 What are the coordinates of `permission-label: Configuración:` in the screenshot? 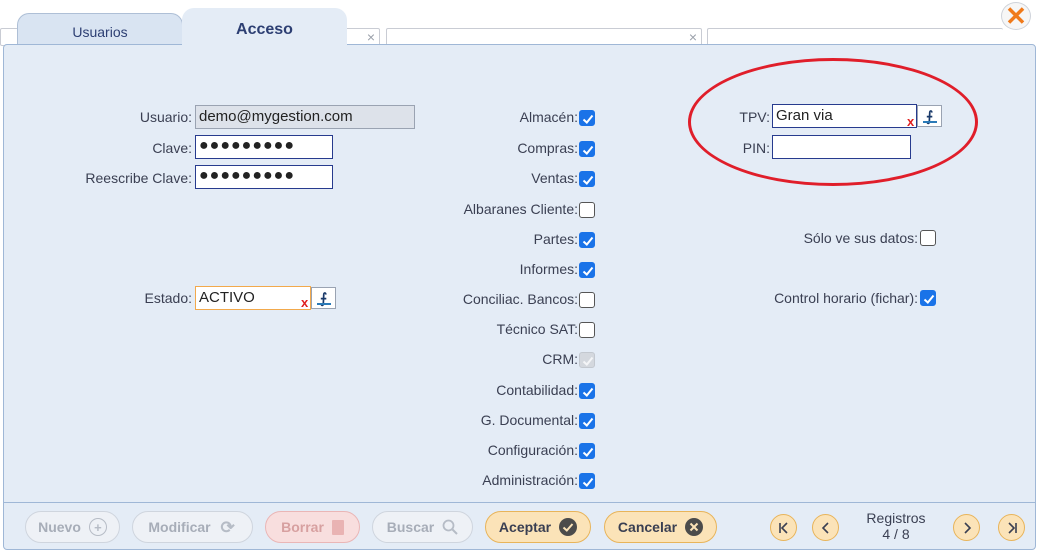 It's located at (532, 450).